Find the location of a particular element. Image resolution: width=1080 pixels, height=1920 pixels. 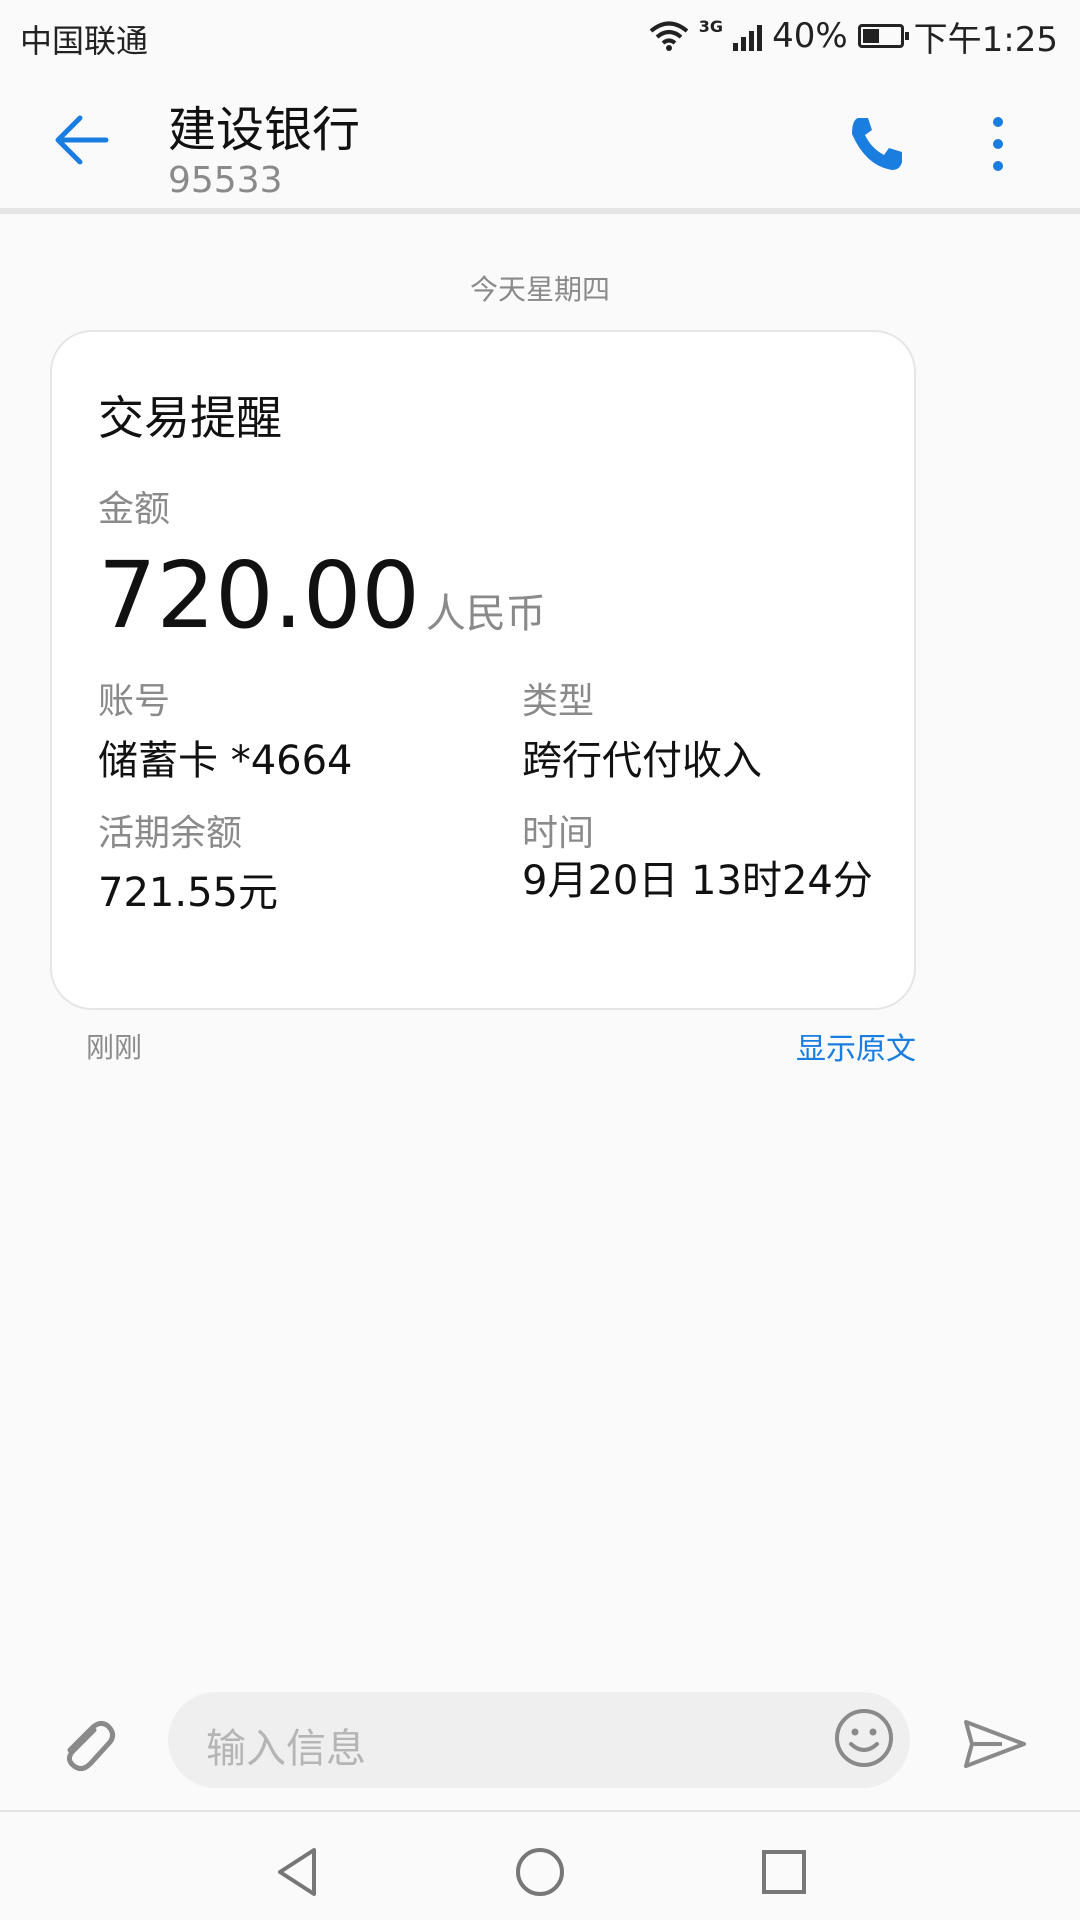

square-recent-icon is located at coordinates (784, 1872).